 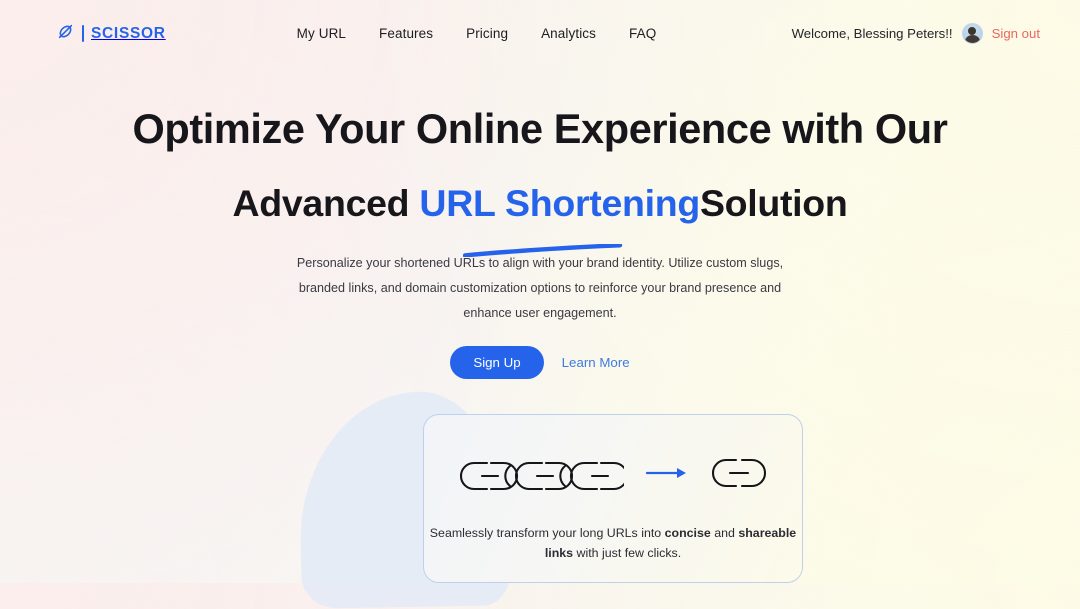 What do you see at coordinates (1016, 33) in the screenshot?
I see `sign-out-link: Sign out` at bounding box center [1016, 33].